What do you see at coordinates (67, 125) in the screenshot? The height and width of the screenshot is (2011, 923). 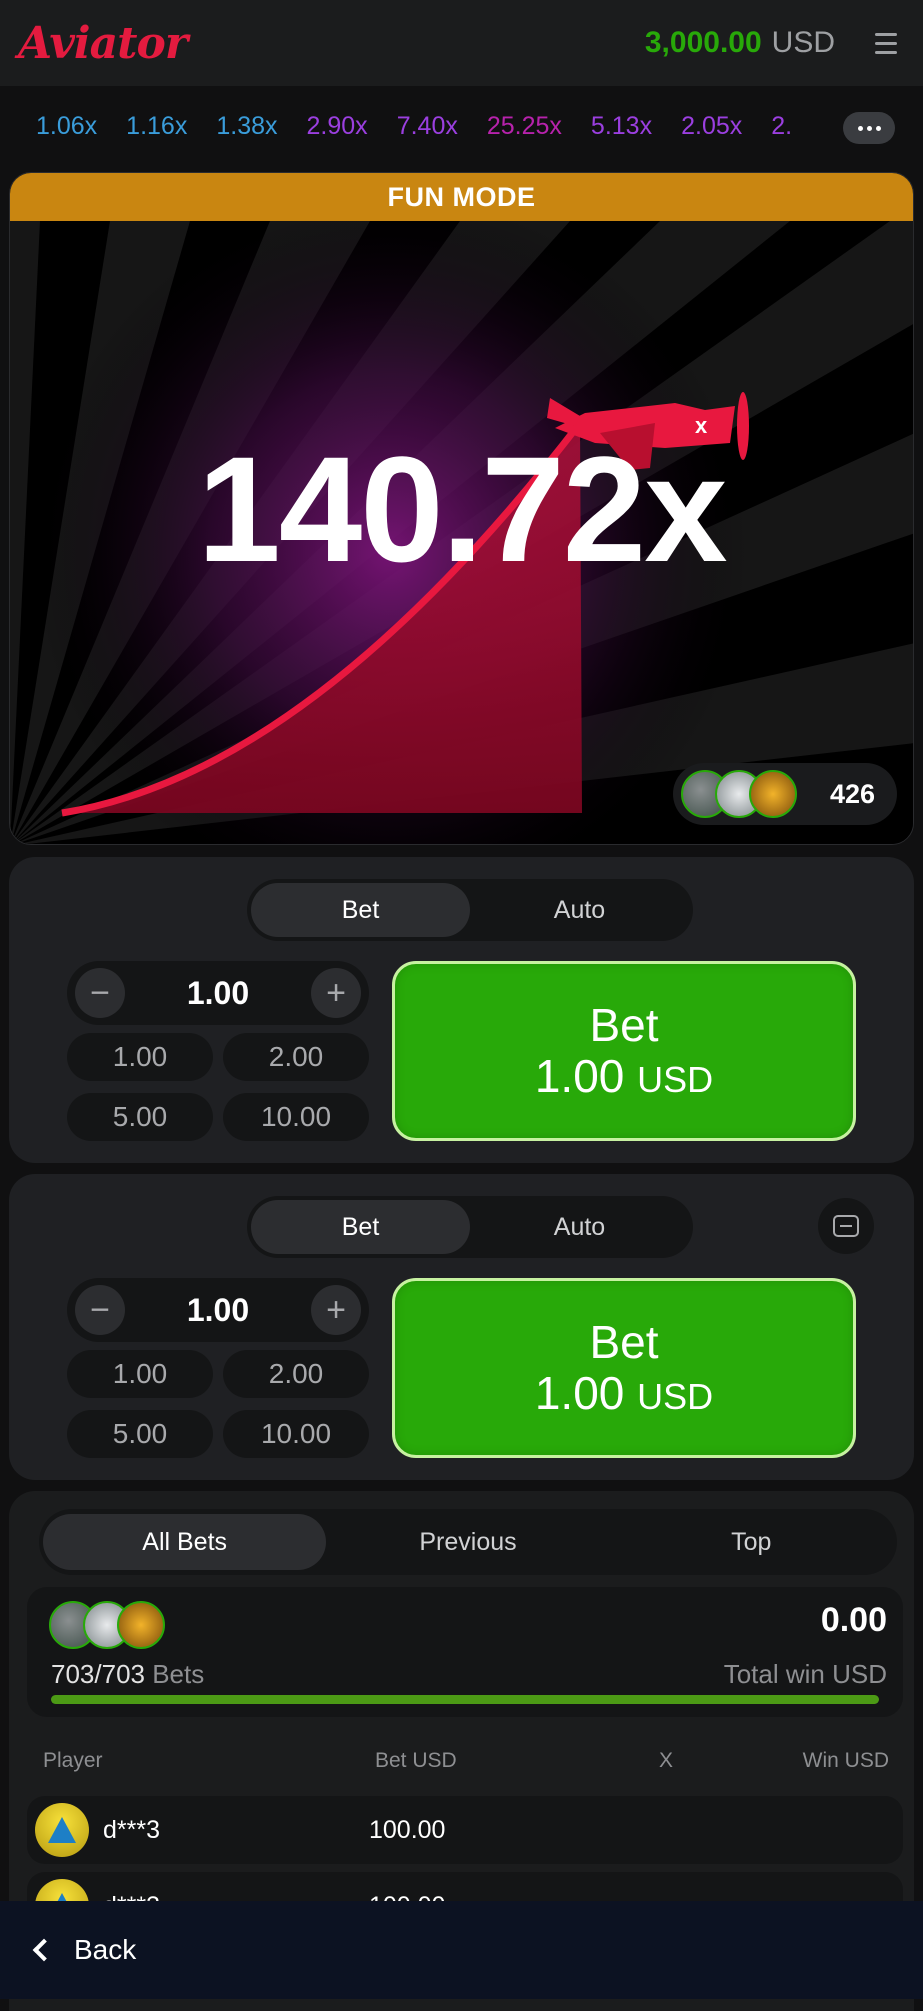 I see `history-item: 1.06x` at bounding box center [67, 125].